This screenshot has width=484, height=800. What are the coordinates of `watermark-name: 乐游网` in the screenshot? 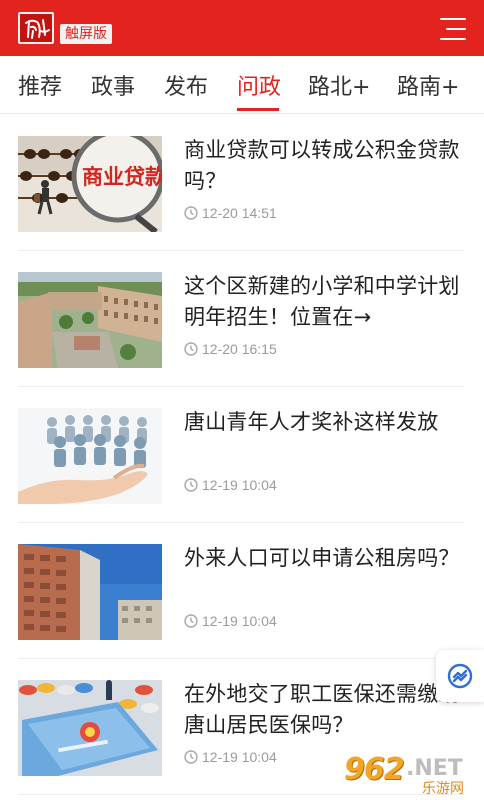 It's located at (443, 789).